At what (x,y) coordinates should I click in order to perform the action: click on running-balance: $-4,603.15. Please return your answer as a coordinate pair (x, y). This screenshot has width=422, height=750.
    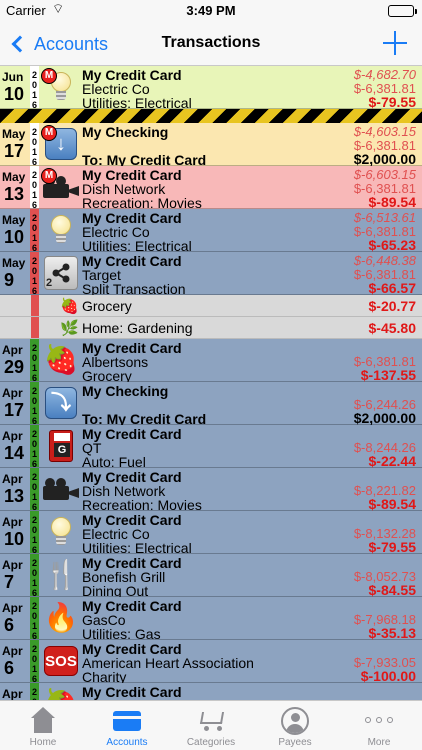
    Looking at the image, I should click on (384, 131).